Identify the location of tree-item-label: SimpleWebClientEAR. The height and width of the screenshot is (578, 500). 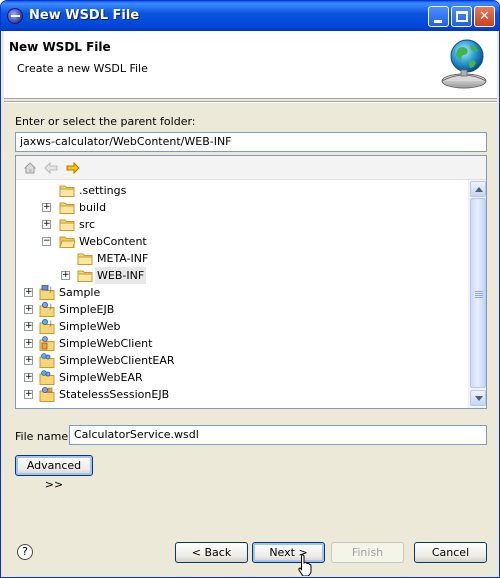
(117, 360).